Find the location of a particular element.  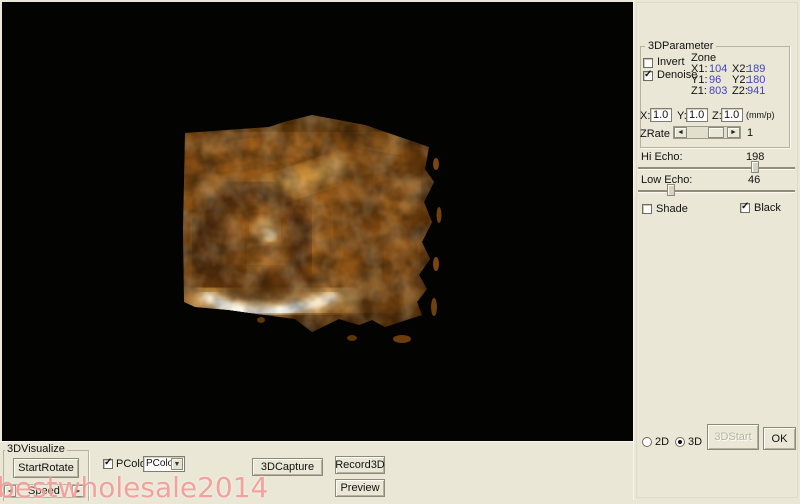

zrate-left-arrow-icon: ◄ is located at coordinates (680, 132).